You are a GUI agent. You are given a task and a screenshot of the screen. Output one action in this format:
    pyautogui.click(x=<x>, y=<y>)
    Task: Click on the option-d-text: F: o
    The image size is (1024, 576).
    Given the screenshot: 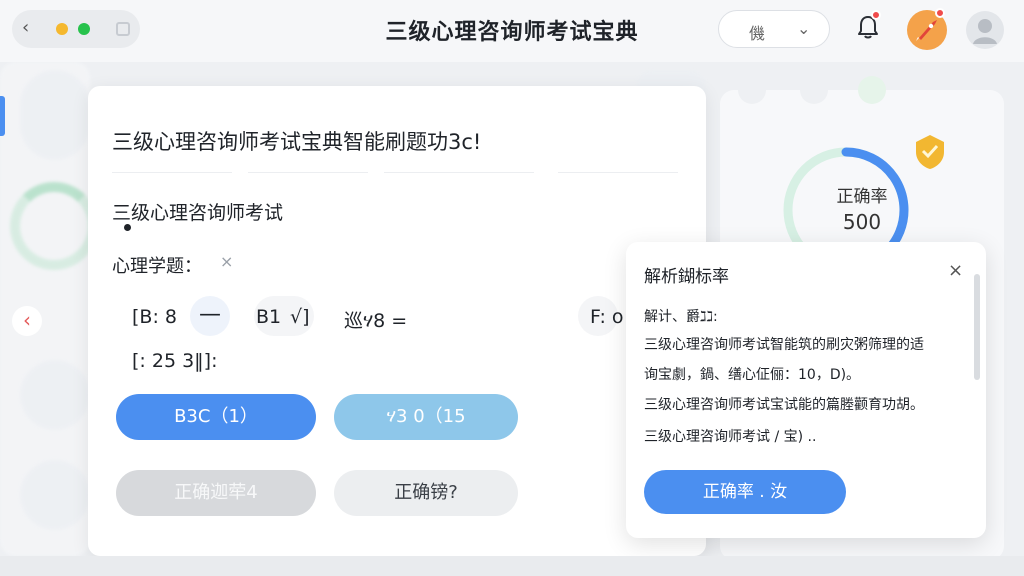 What is the action you would take?
    pyautogui.click(x=607, y=317)
    